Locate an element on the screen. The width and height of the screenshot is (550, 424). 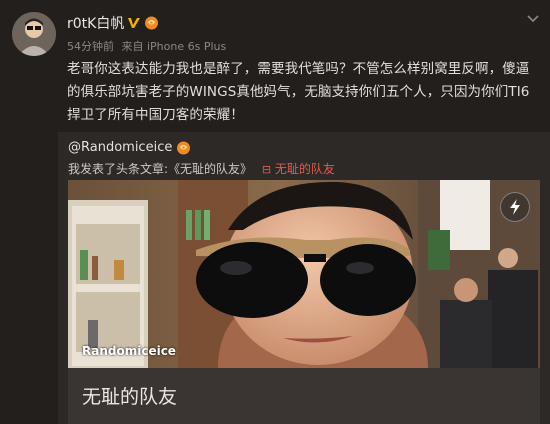
author-name-text: r0tK白帆 is located at coordinates (95, 23).